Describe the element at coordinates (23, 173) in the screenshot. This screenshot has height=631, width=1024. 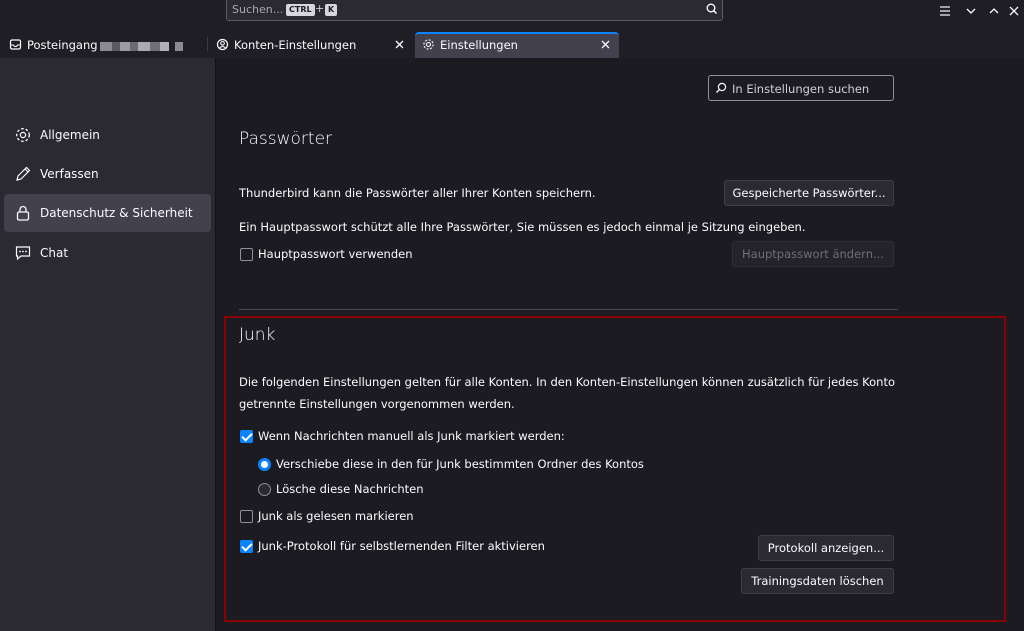
I see `pencil-icon` at that location.